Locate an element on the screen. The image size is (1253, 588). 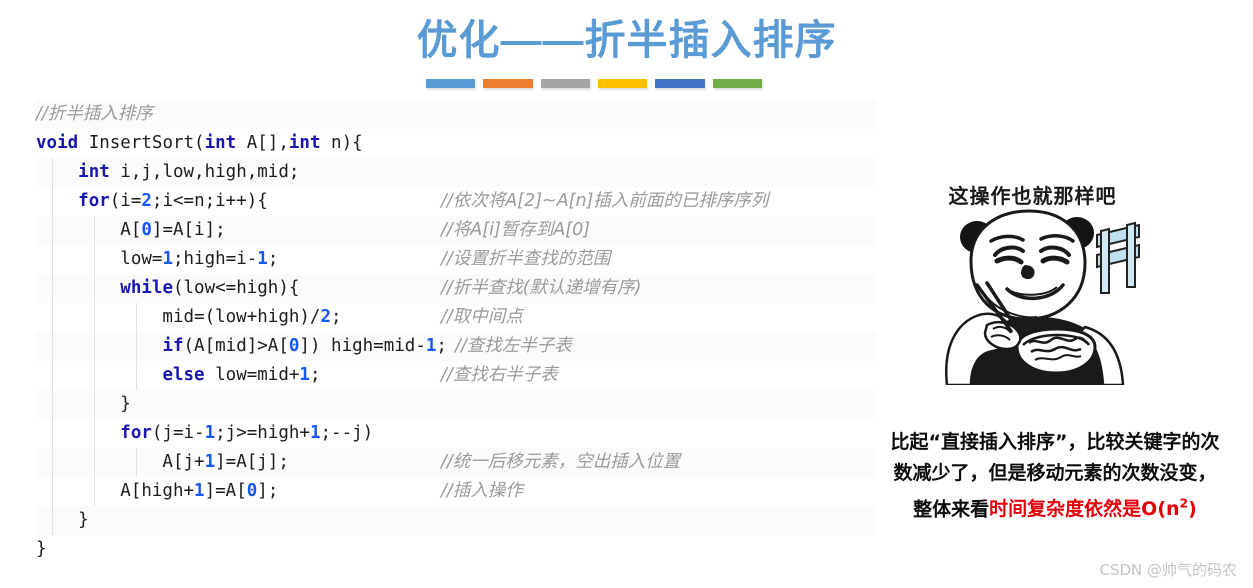
code-line-text: mid=(low+high)/2; is located at coordinates (189, 317).